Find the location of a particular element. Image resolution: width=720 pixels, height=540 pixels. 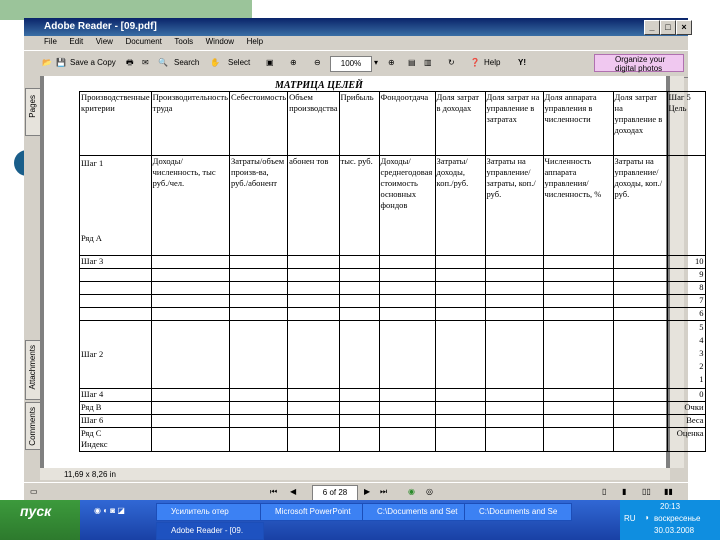

photo-album-ad: Organize your digital photos is located at coordinates (639, 63).